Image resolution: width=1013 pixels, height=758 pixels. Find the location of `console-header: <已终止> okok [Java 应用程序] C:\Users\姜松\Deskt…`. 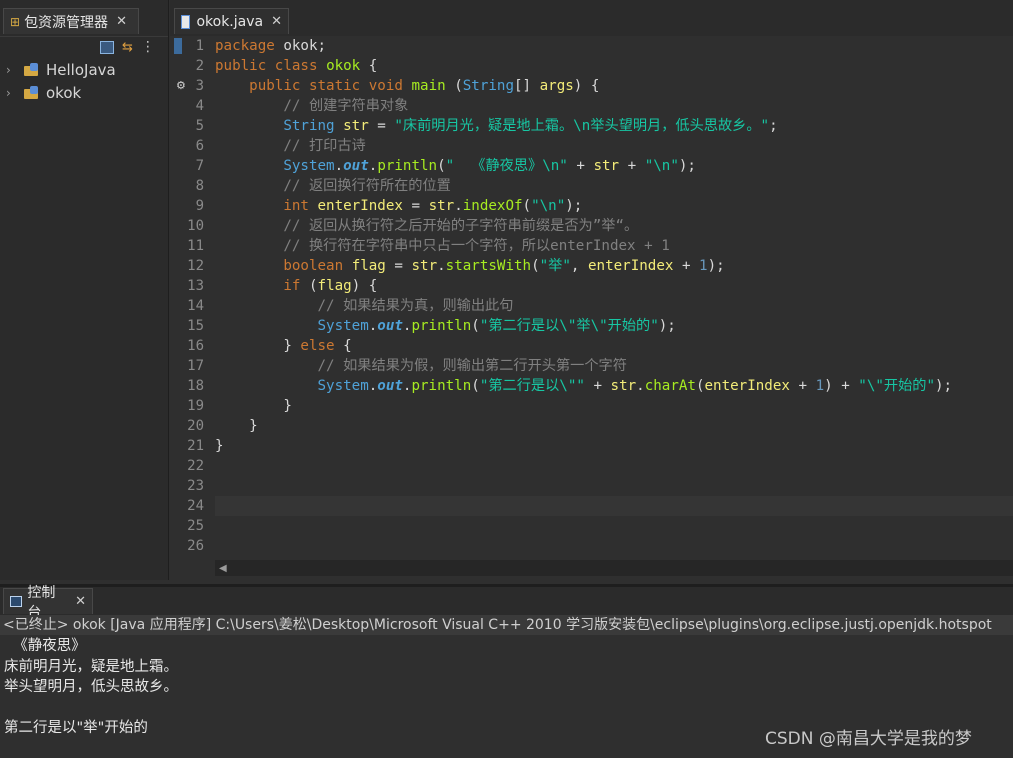

console-header: <已终止> okok [Java 应用程序] C:\Users\姜松\Deskt… is located at coordinates (506, 625).